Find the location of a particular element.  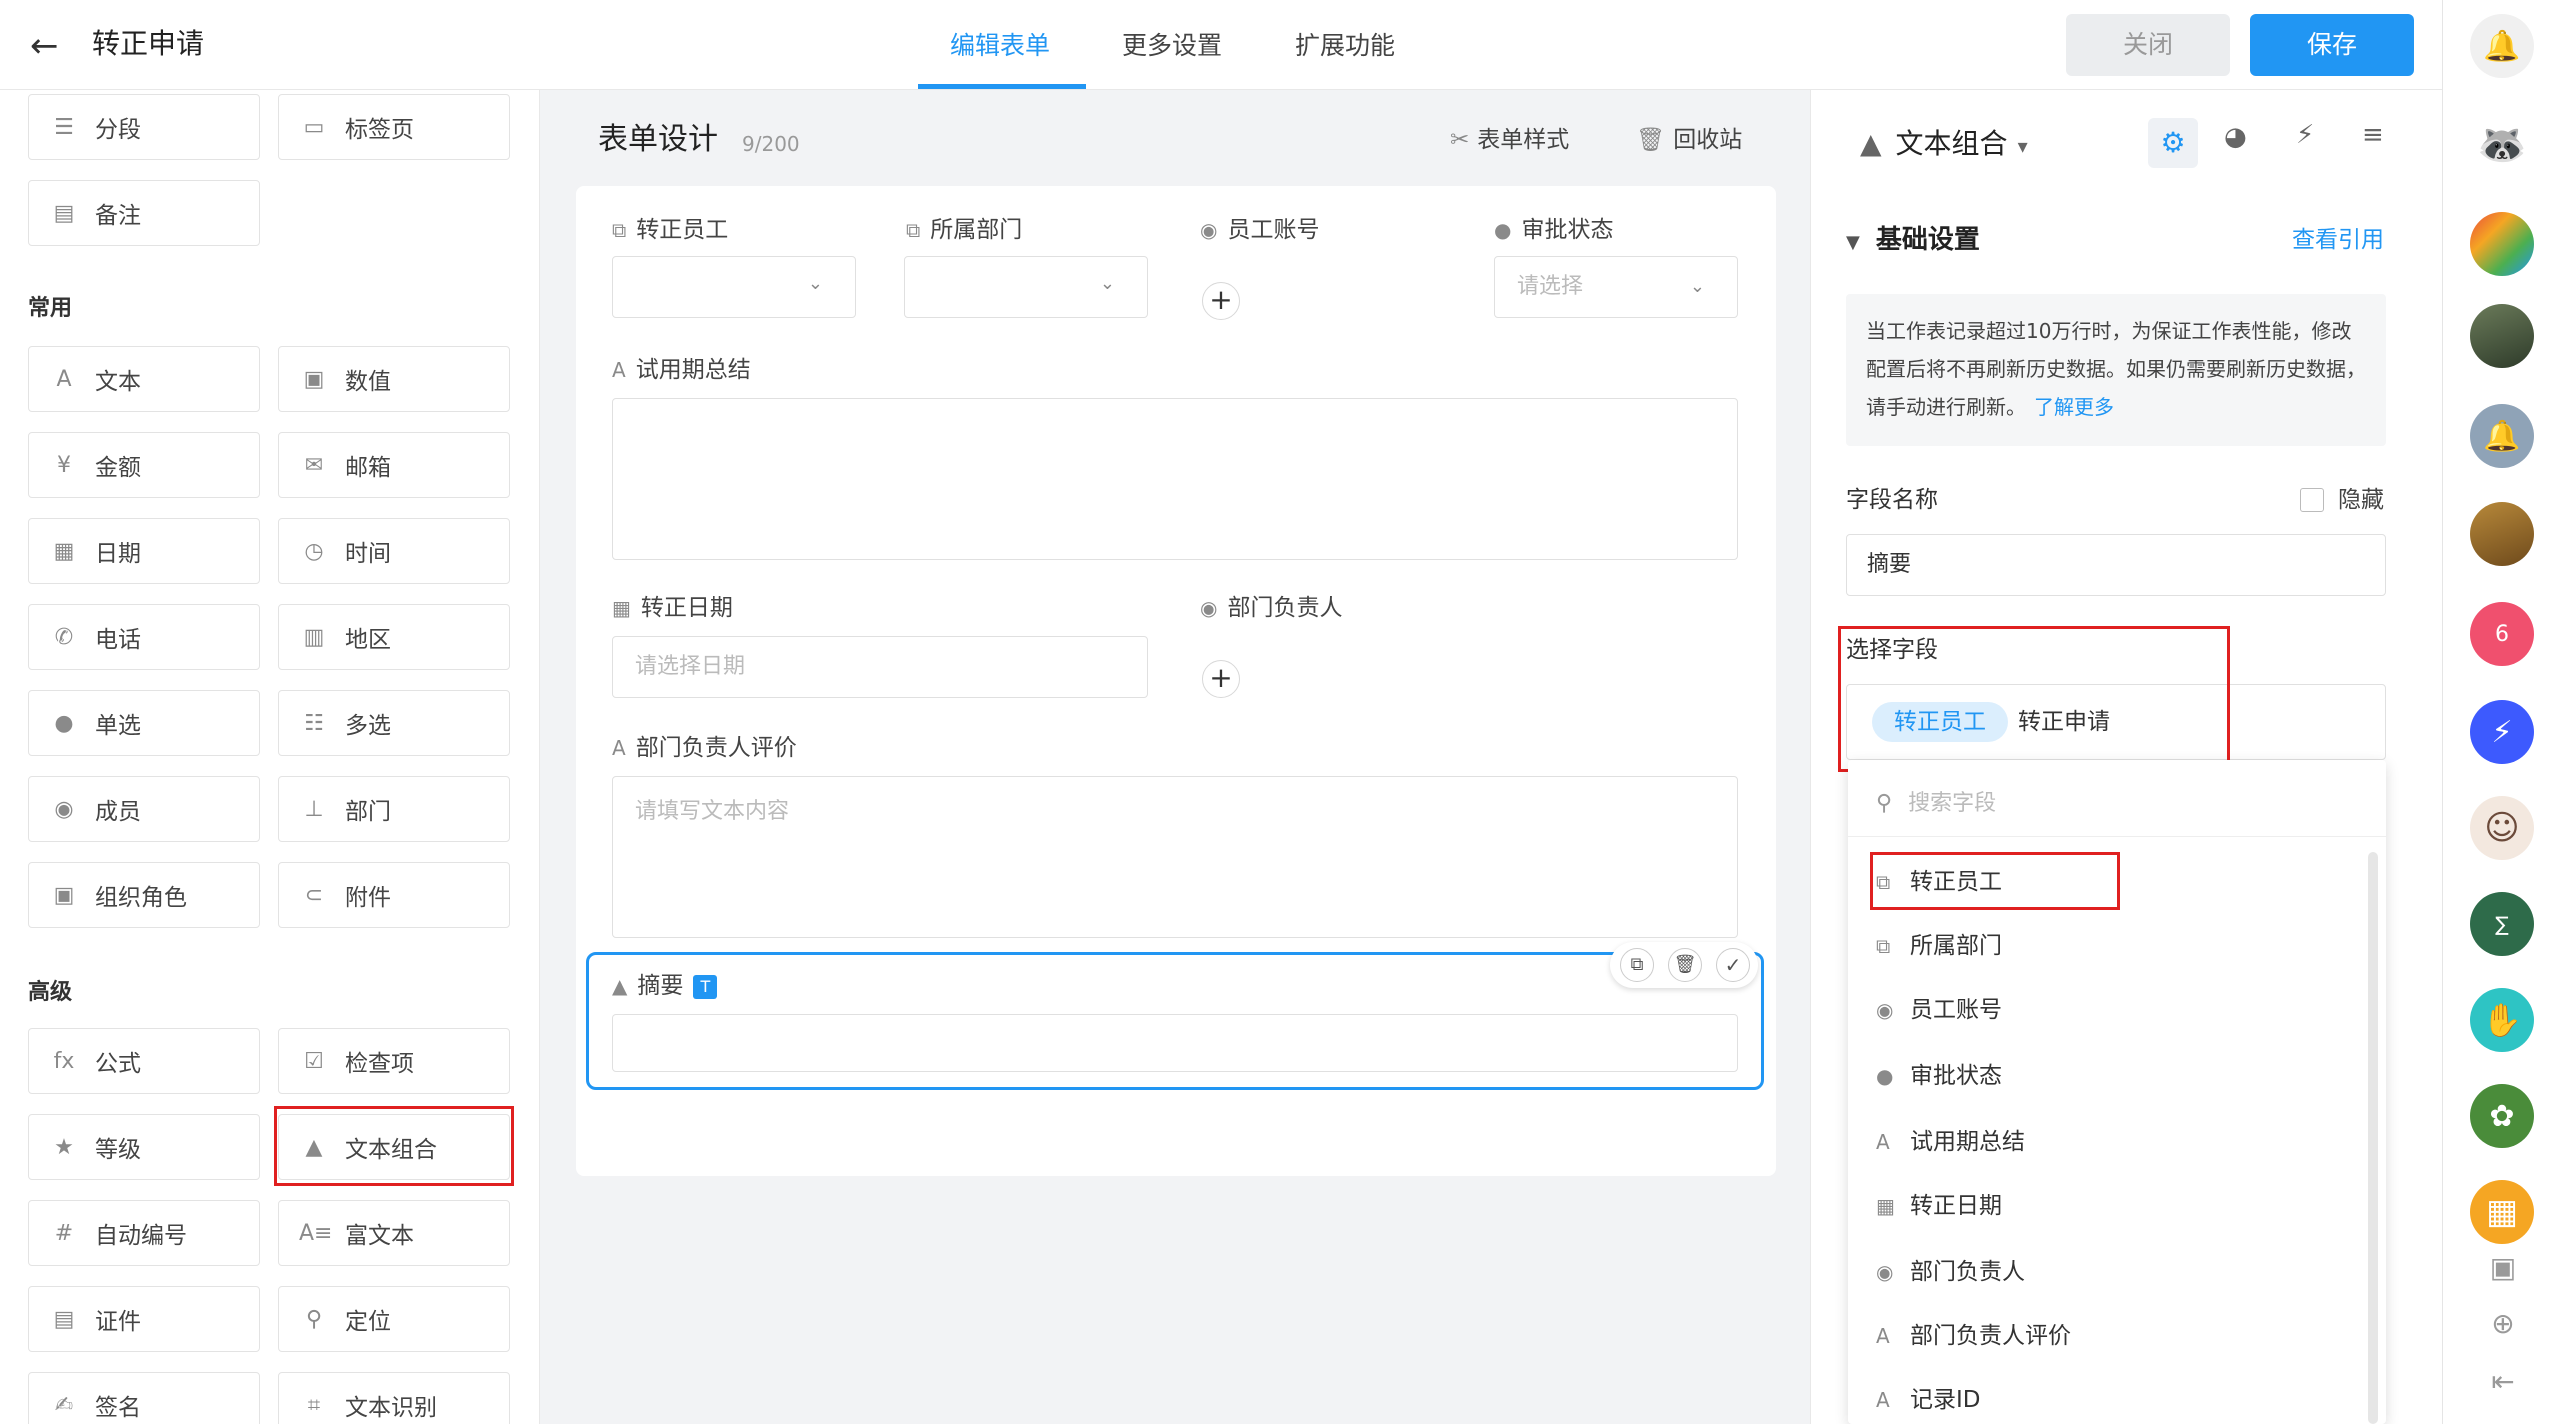

raccoon-avatar-icon: 🦝 is located at coordinates (2502, 144).